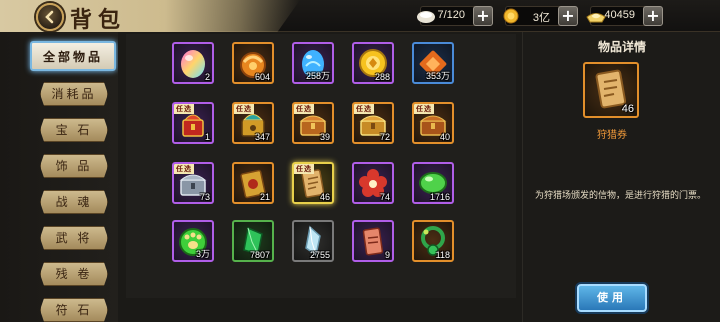  What do you see at coordinates (511, 16) in the screenshot?
I see `gold-coin-icon` at bounding box center [511, 16].